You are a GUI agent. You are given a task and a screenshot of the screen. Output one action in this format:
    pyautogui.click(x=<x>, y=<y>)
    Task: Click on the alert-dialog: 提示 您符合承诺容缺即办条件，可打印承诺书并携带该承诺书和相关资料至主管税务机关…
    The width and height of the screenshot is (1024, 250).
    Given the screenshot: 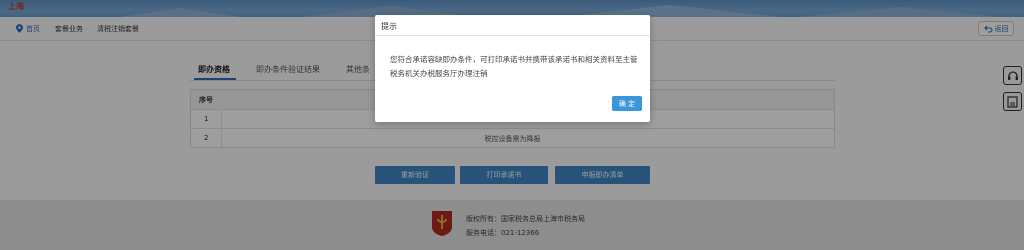 What is the action you would take?
    pyautogui.click(x=512, y=68)
    